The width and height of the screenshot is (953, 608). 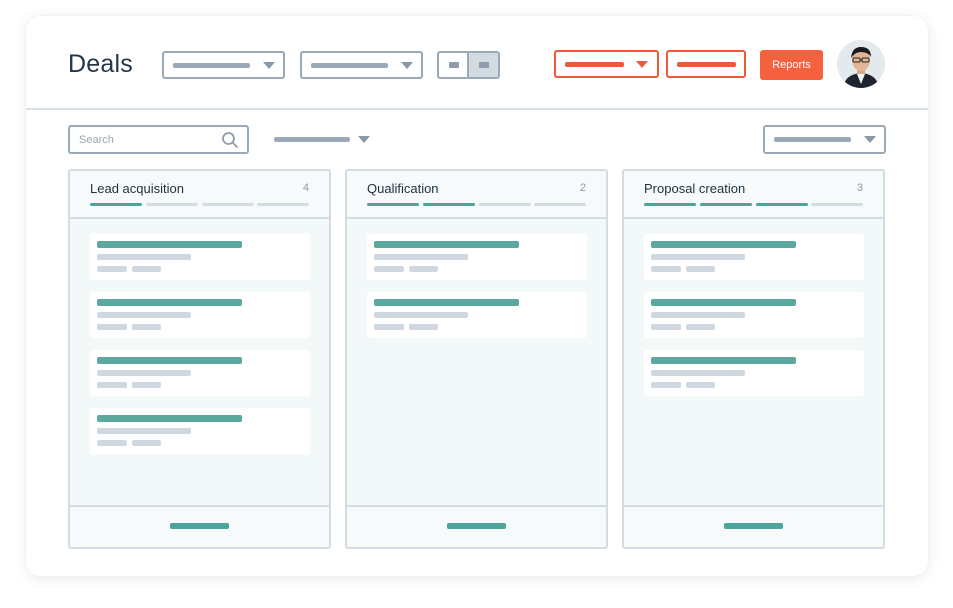 I want to click on sort-selector, so click(x=324, y=141).